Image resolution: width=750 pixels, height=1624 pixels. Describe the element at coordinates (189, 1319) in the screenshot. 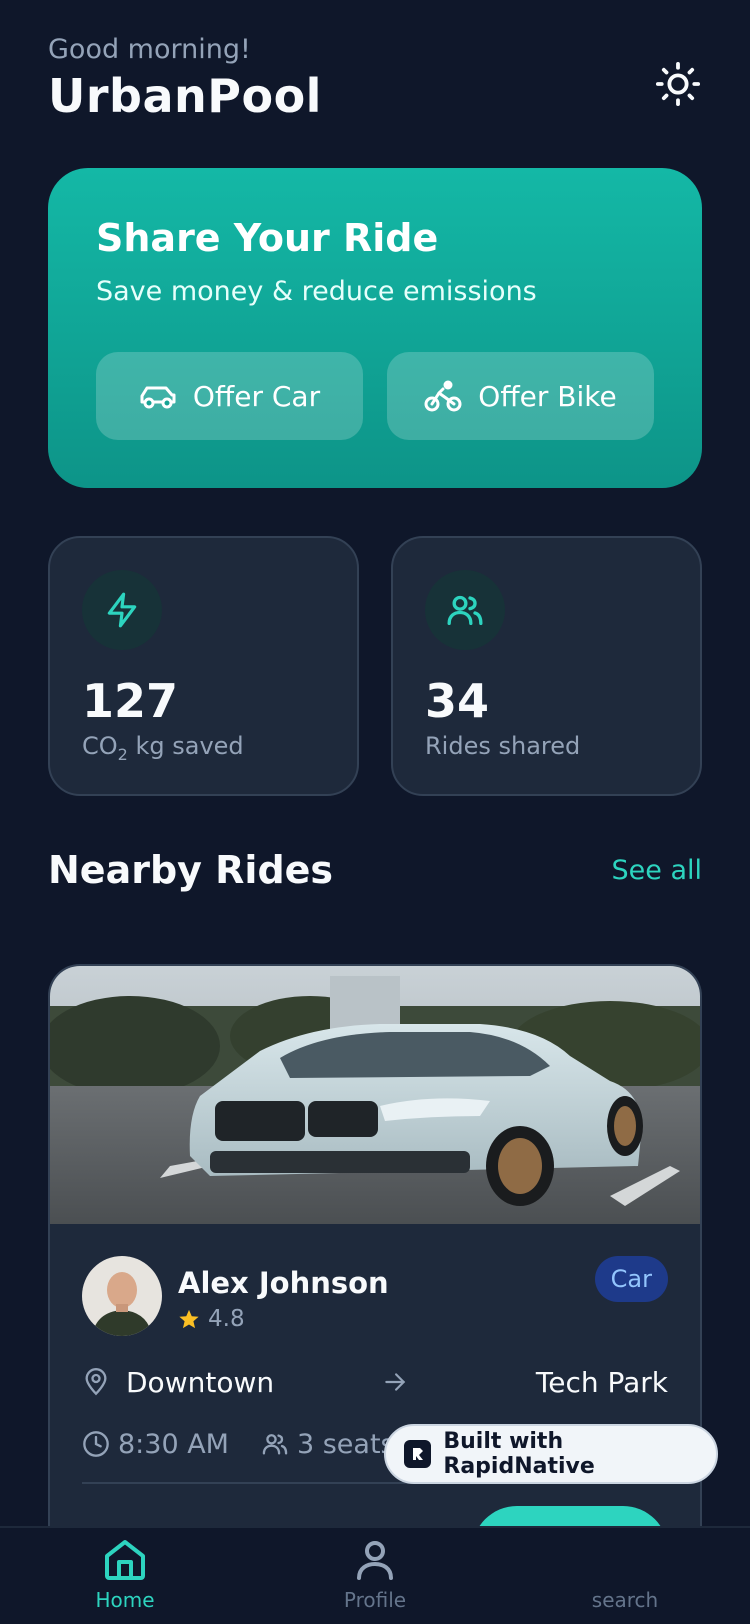

I see `star-icon` at that location.